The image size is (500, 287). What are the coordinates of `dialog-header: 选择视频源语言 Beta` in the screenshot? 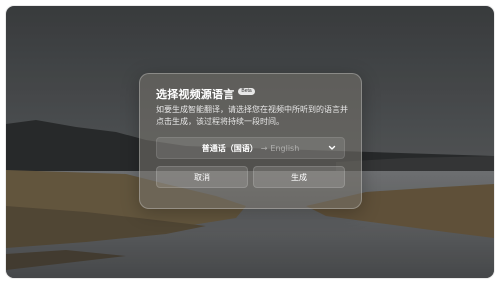 It's located at (250, 94).